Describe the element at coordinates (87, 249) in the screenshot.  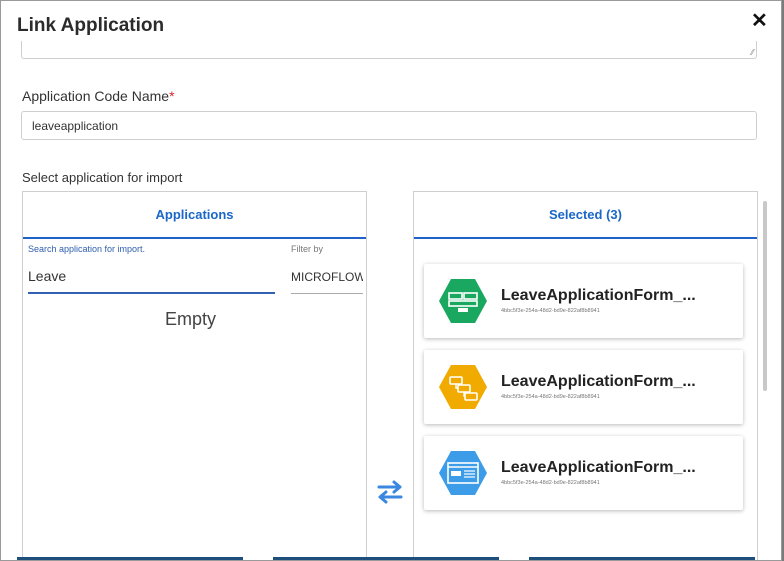
I see `search-label: Search application for import.` at that location.